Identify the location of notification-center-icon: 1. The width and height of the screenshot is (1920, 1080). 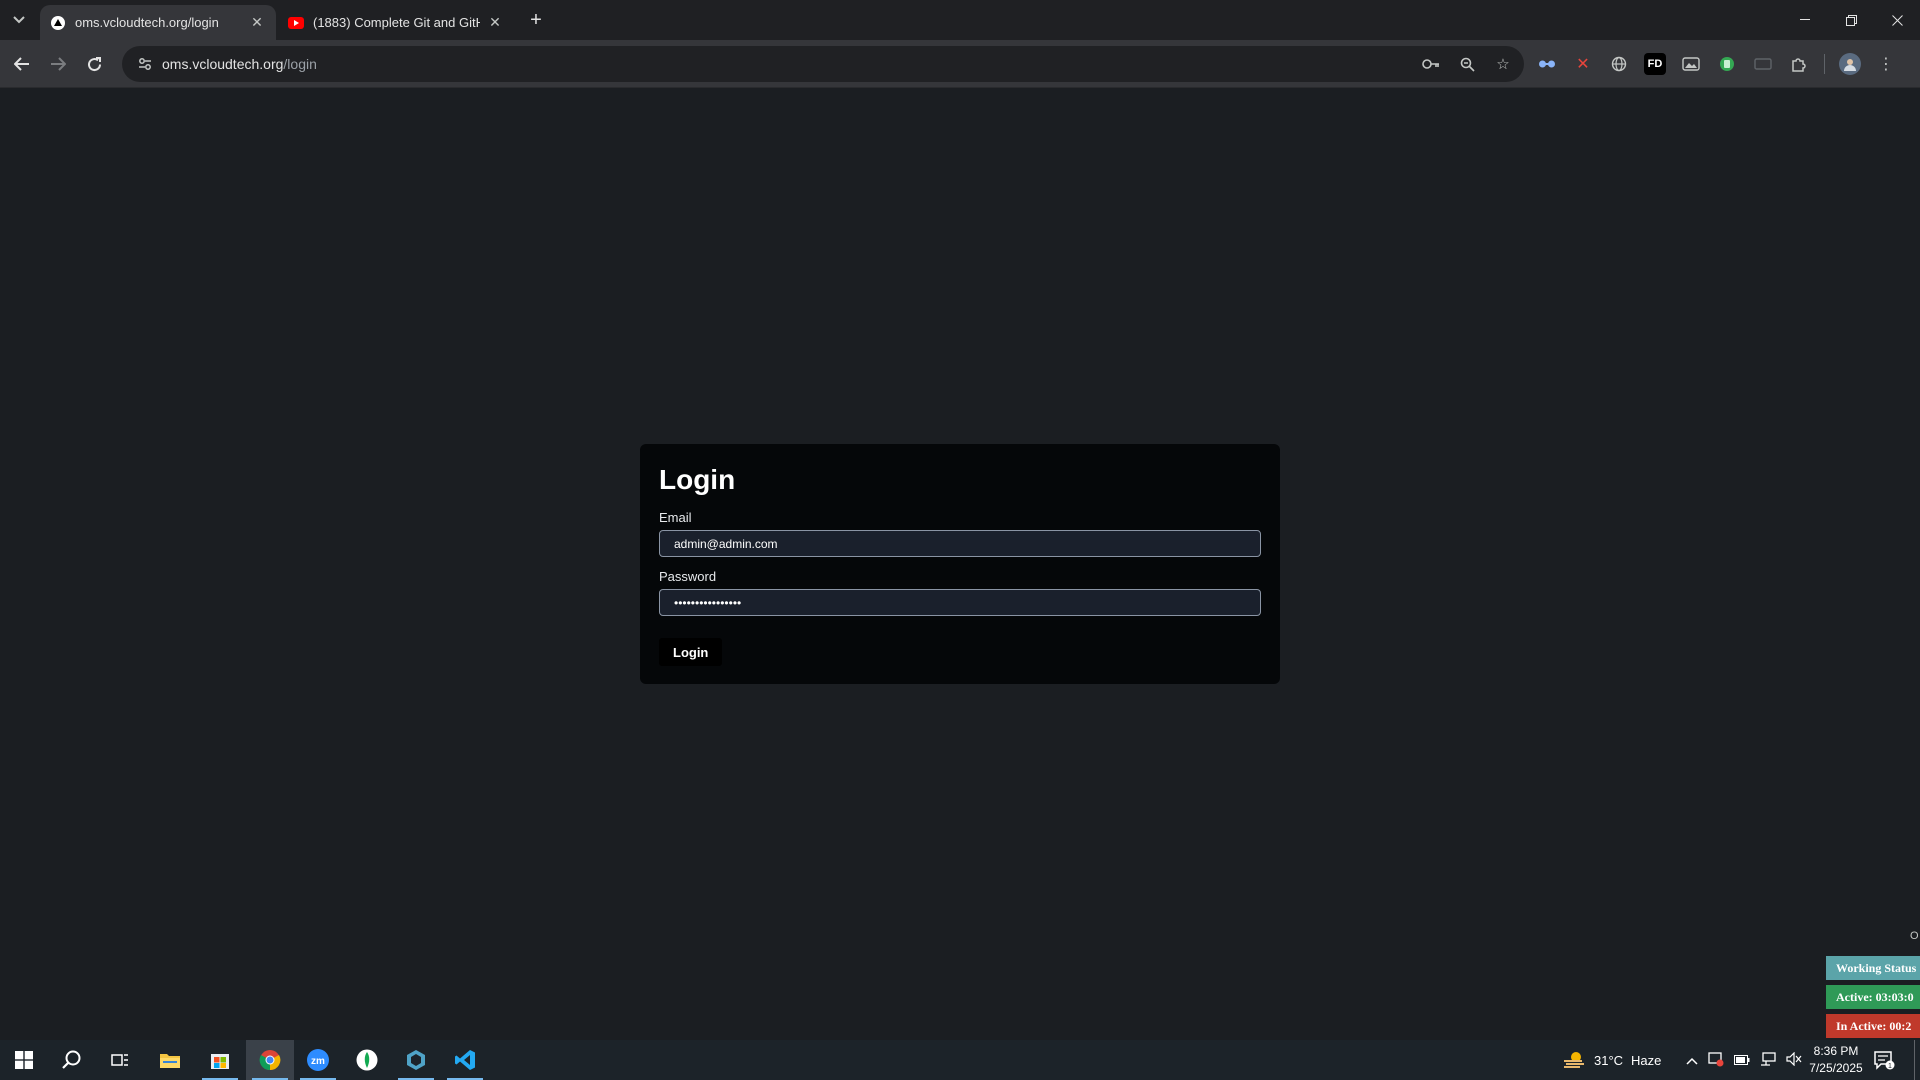
(1884, 1060).